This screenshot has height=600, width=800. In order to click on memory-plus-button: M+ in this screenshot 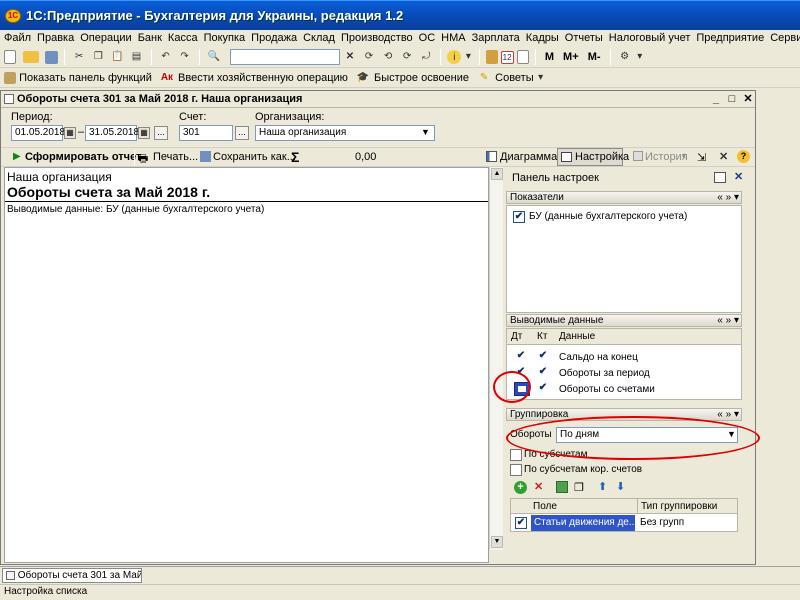, I will do `click(571, 57)`.